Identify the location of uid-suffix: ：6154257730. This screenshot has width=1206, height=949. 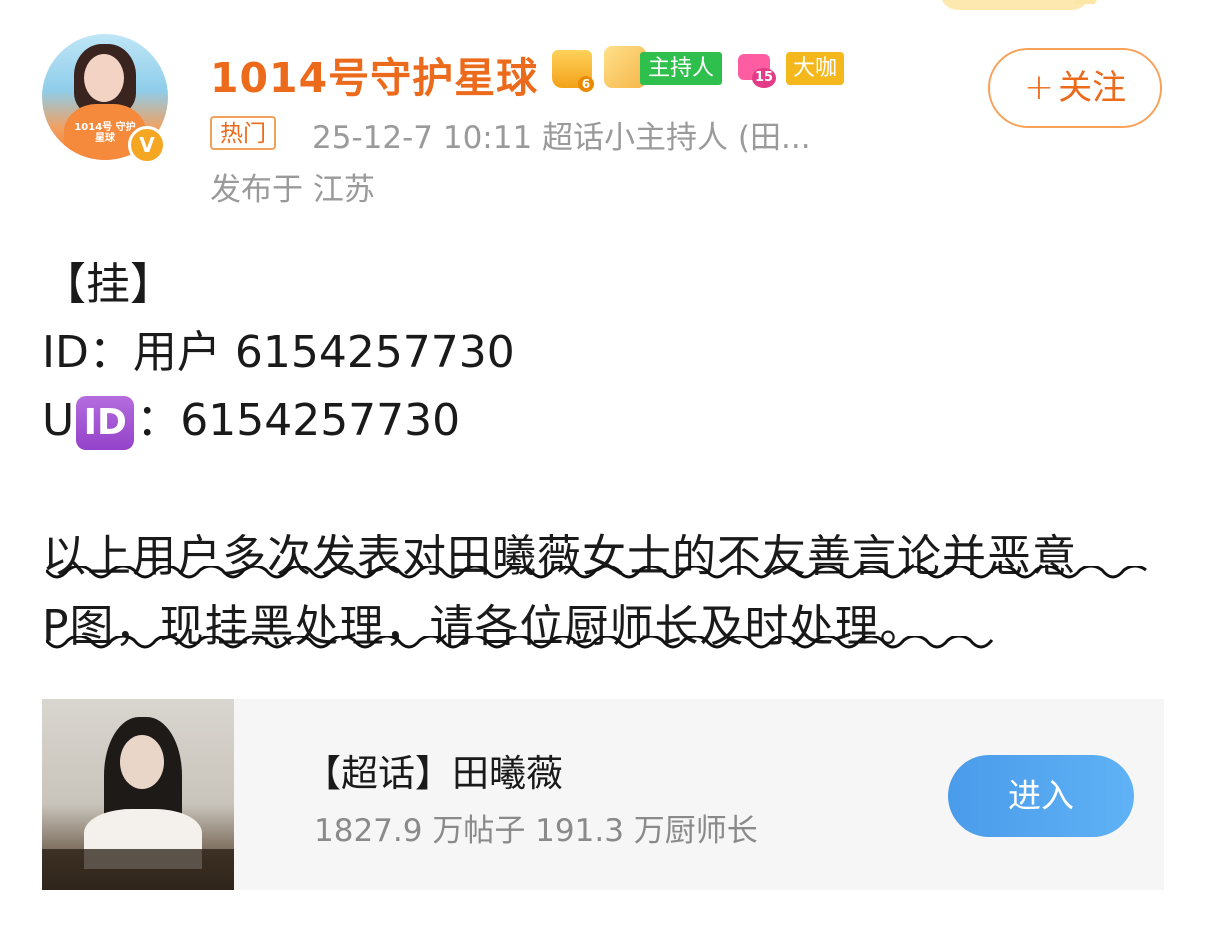
(298, 420).